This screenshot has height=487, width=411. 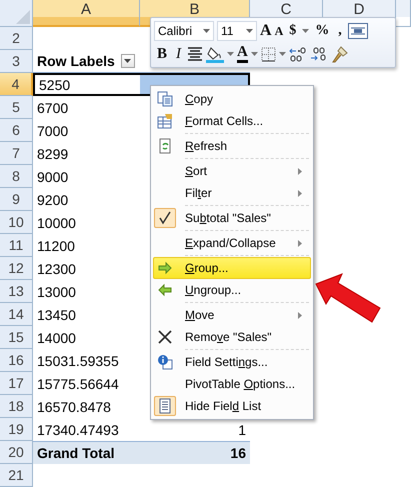 What do you see at coordinates (232, 99) in the screenshot?
I see `menu-item: Copy` at bounding box center [232, 99].